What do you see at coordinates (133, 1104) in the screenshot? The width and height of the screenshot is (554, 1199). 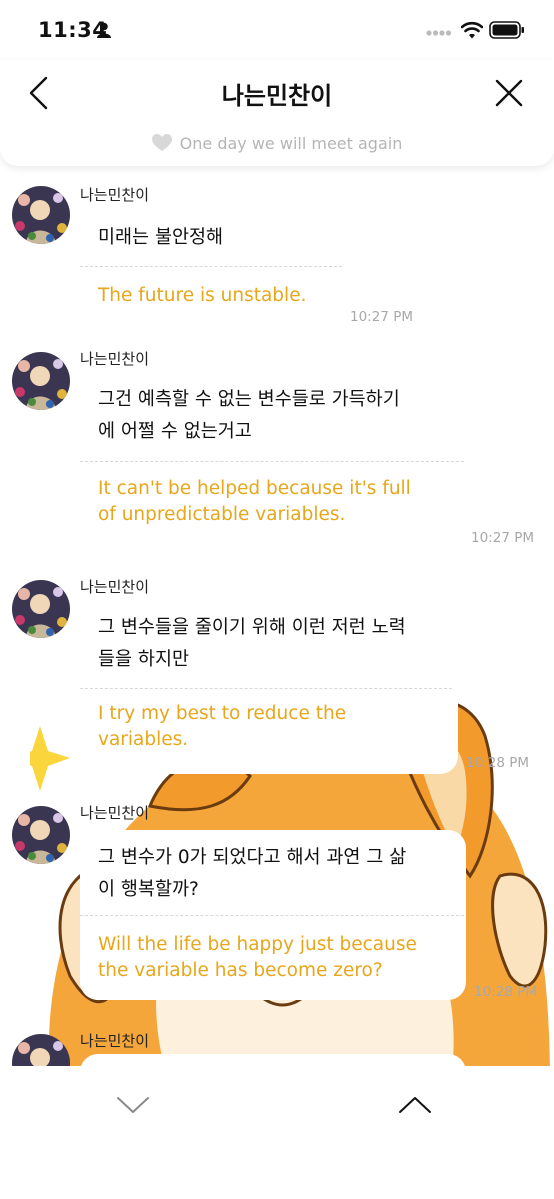 I see `scroll-down-button` at bounding box center [133, 1104].